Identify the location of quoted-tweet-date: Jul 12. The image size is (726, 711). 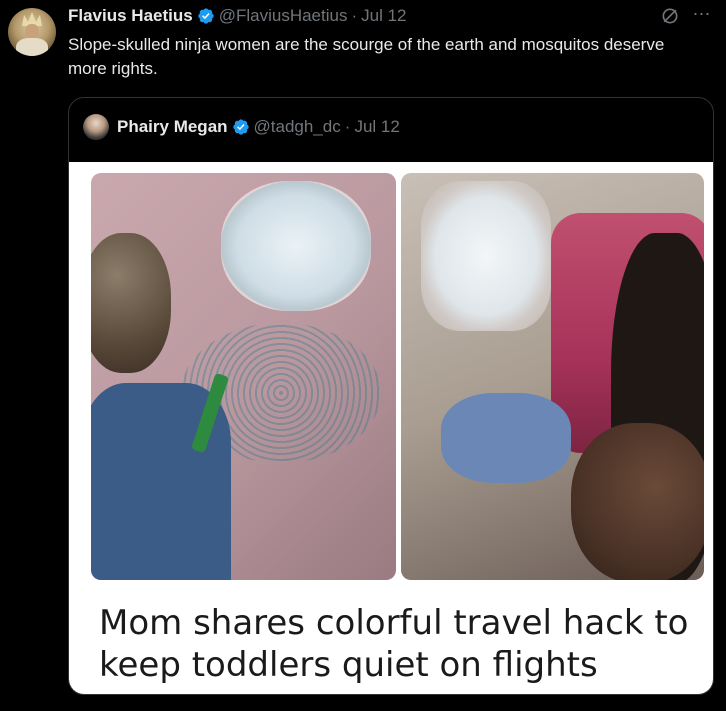
(377, 126).